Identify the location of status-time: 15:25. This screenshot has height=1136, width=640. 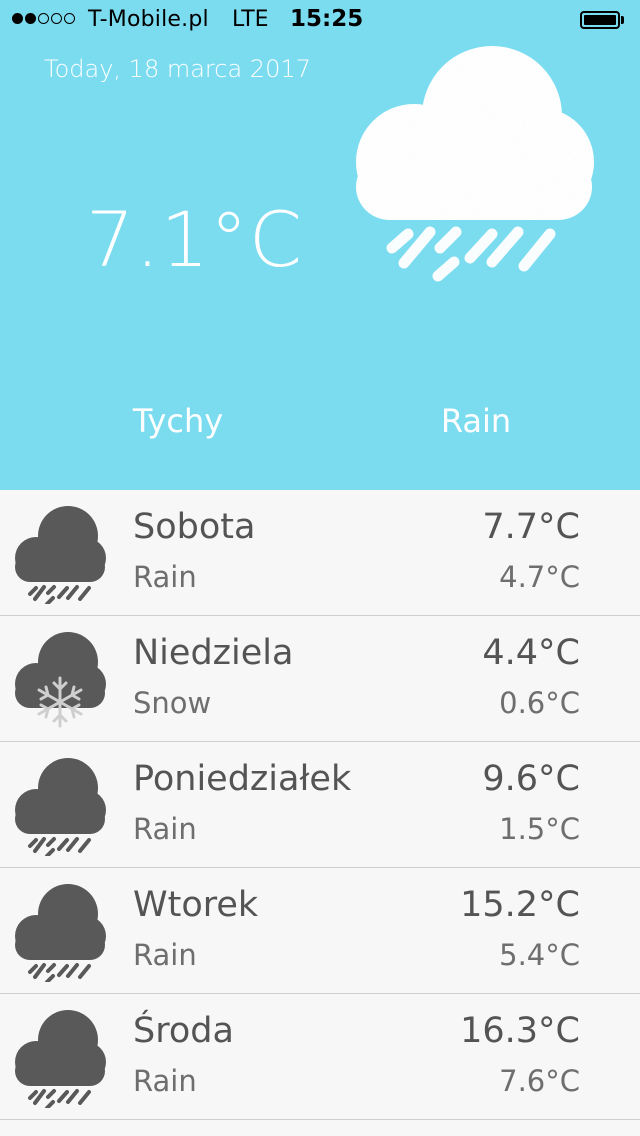
(327, 19).